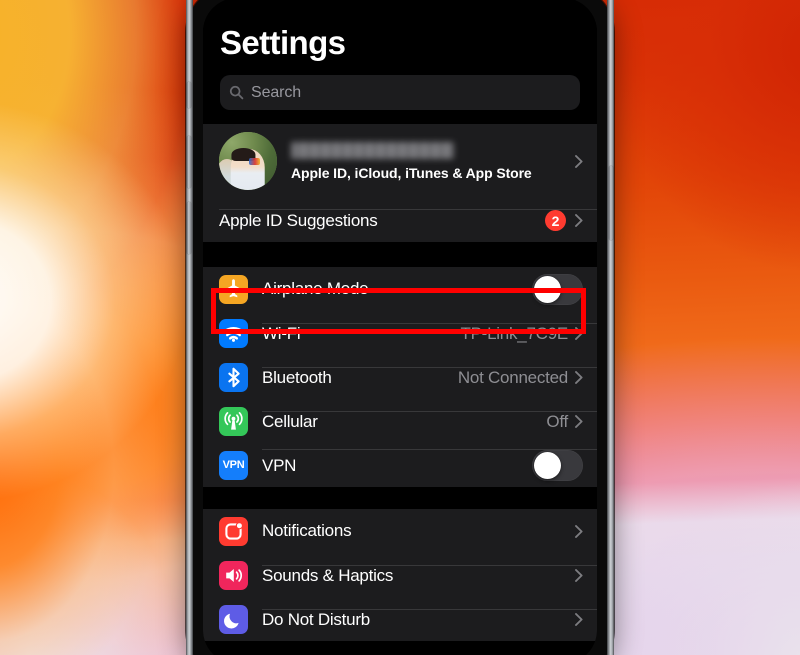 The height and width of the screenshot is (655, 800). I want to click on search-placeholder: Search, so click(276, 92).